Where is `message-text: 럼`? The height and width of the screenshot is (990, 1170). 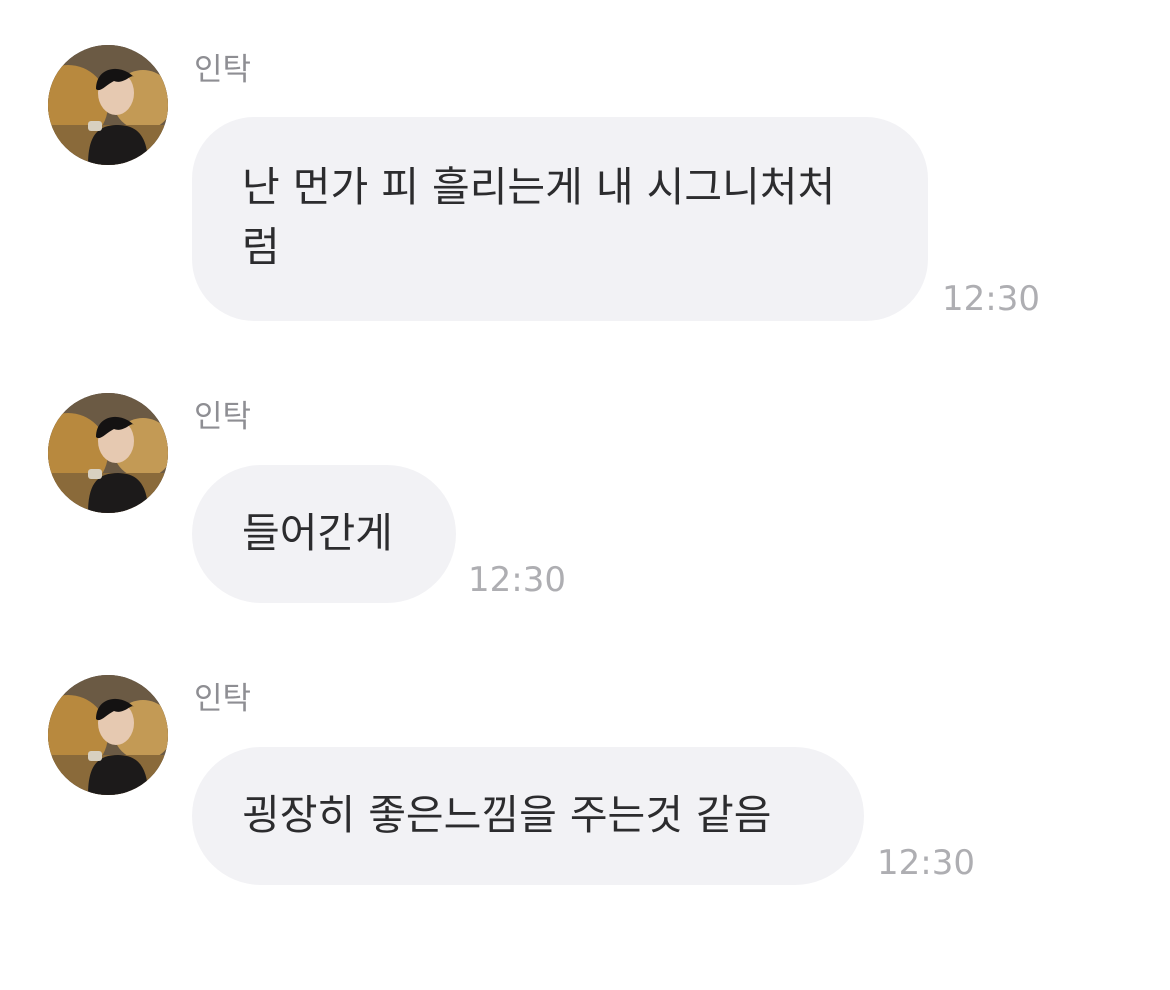
message-text: 럼 is located at coordinates (261, 247).